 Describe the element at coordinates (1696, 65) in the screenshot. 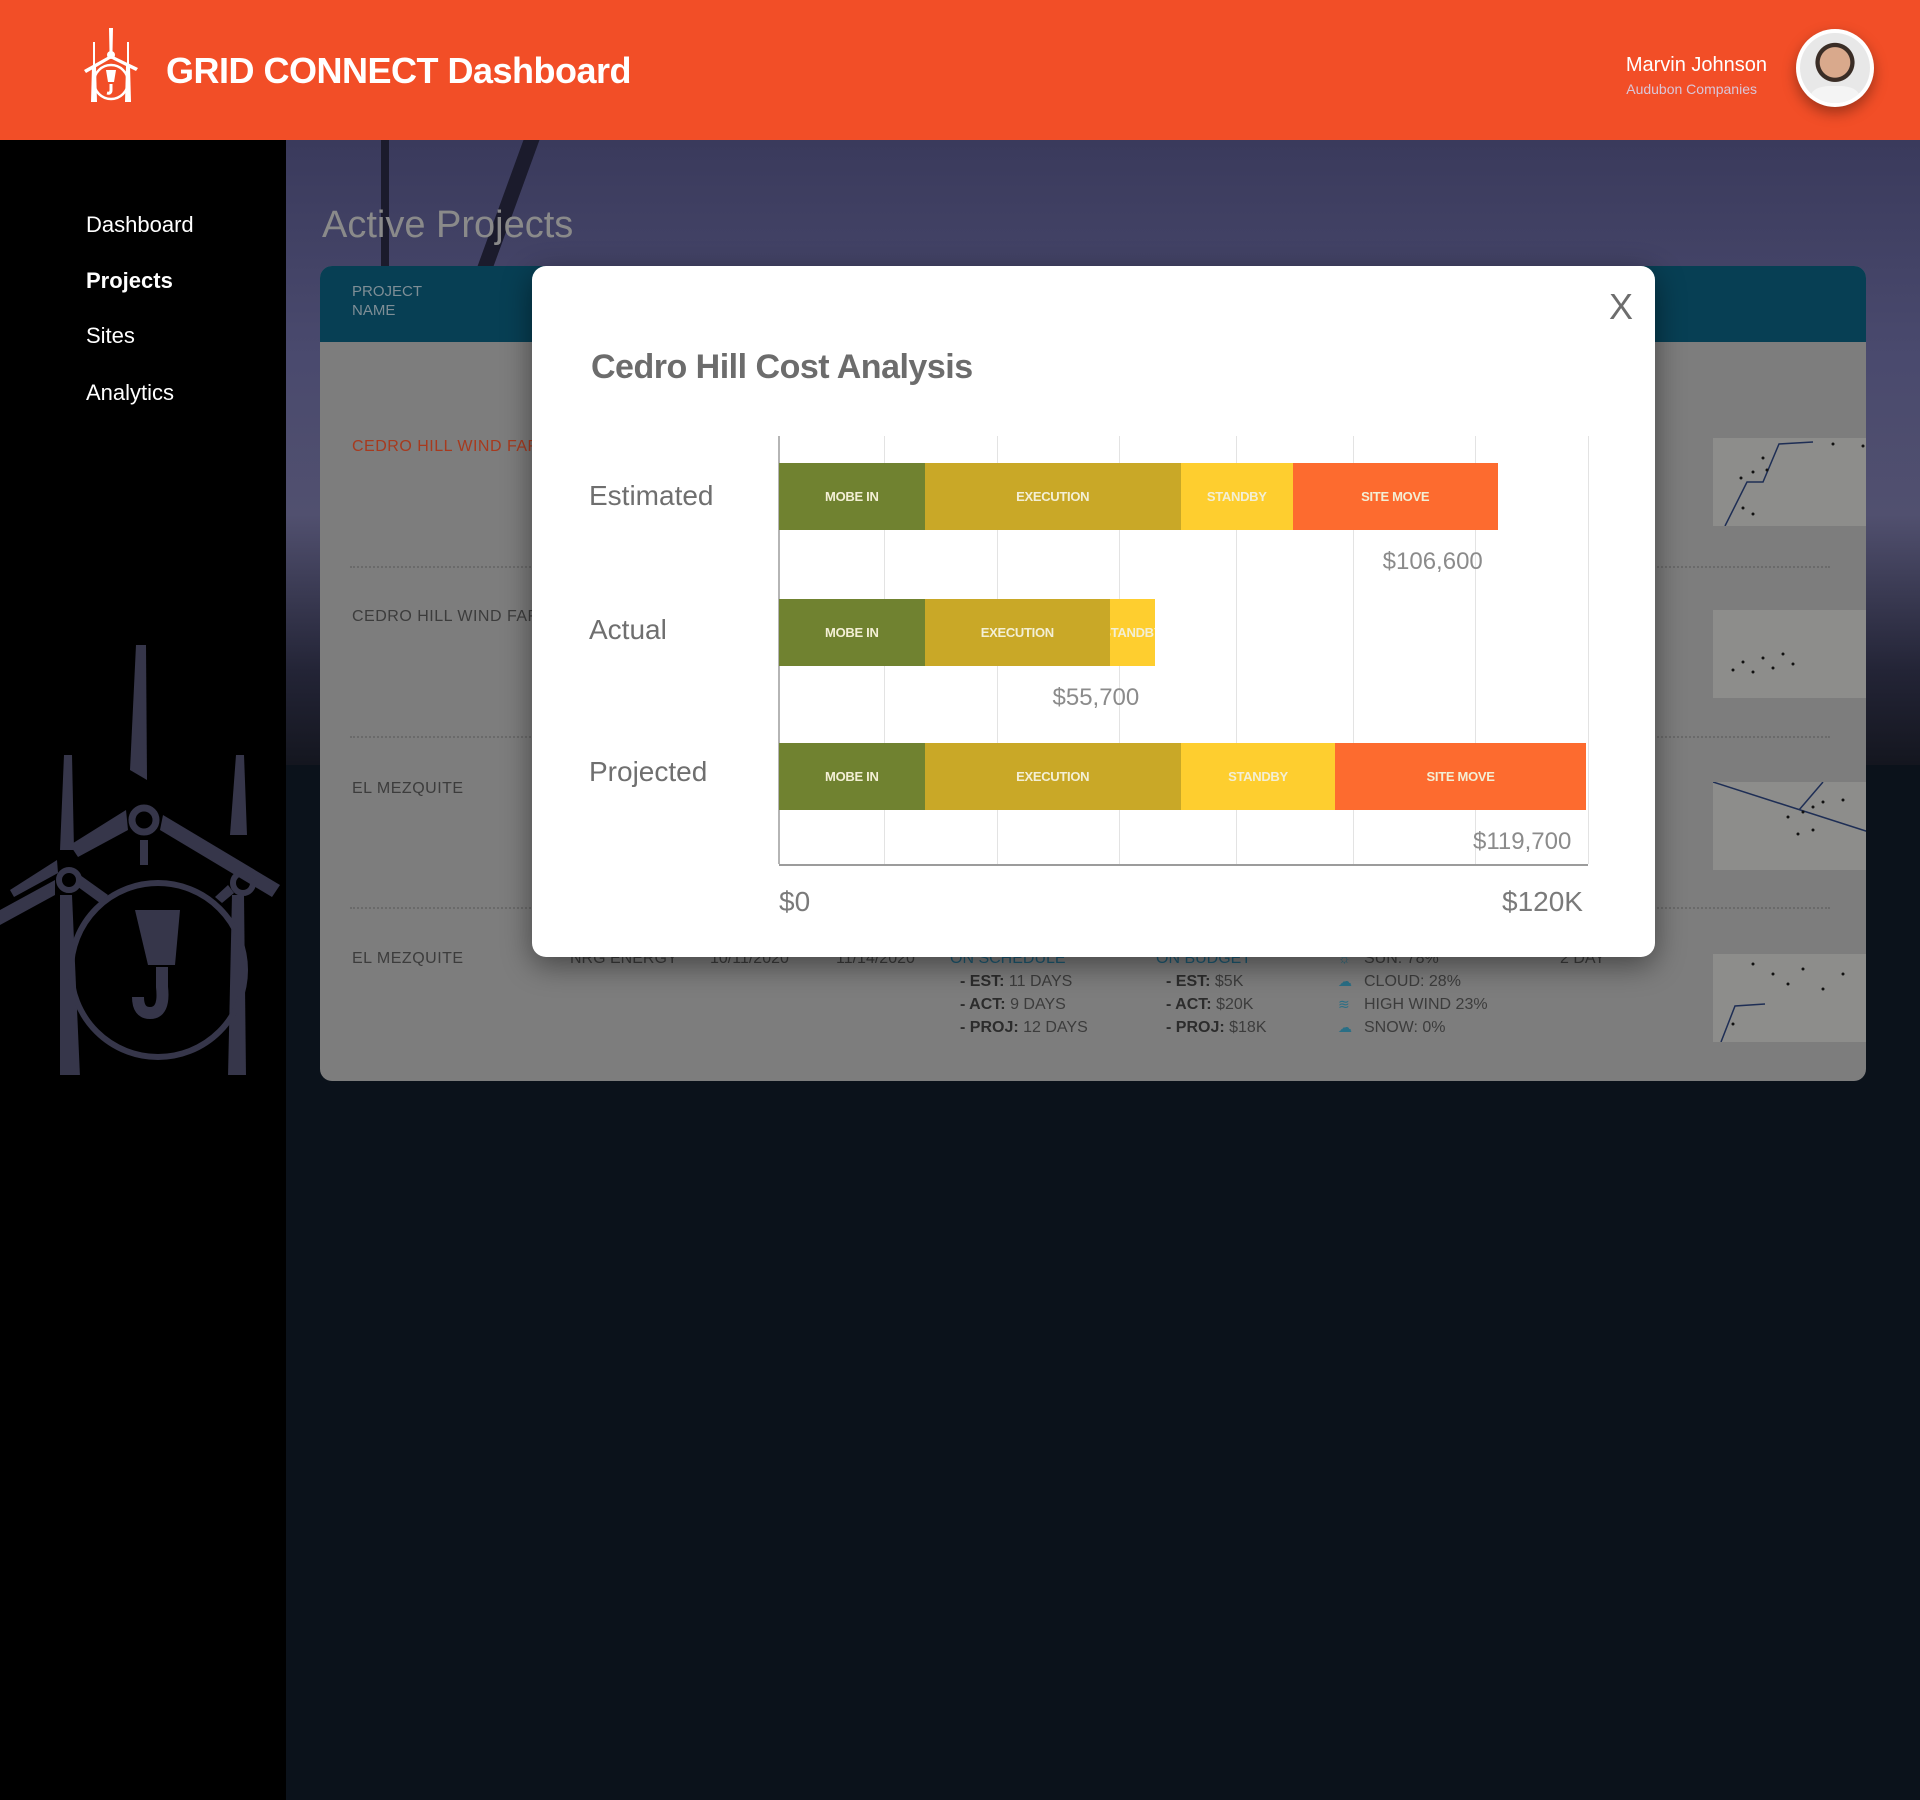

I see `user-name: Marvin Johnson` at that location.